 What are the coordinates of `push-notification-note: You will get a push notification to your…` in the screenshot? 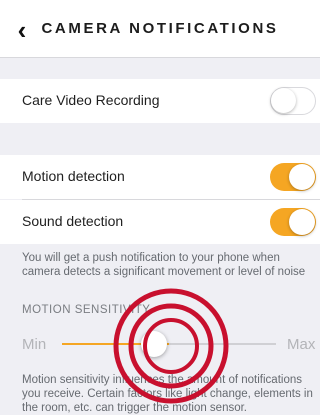 It's located at (164, 265).